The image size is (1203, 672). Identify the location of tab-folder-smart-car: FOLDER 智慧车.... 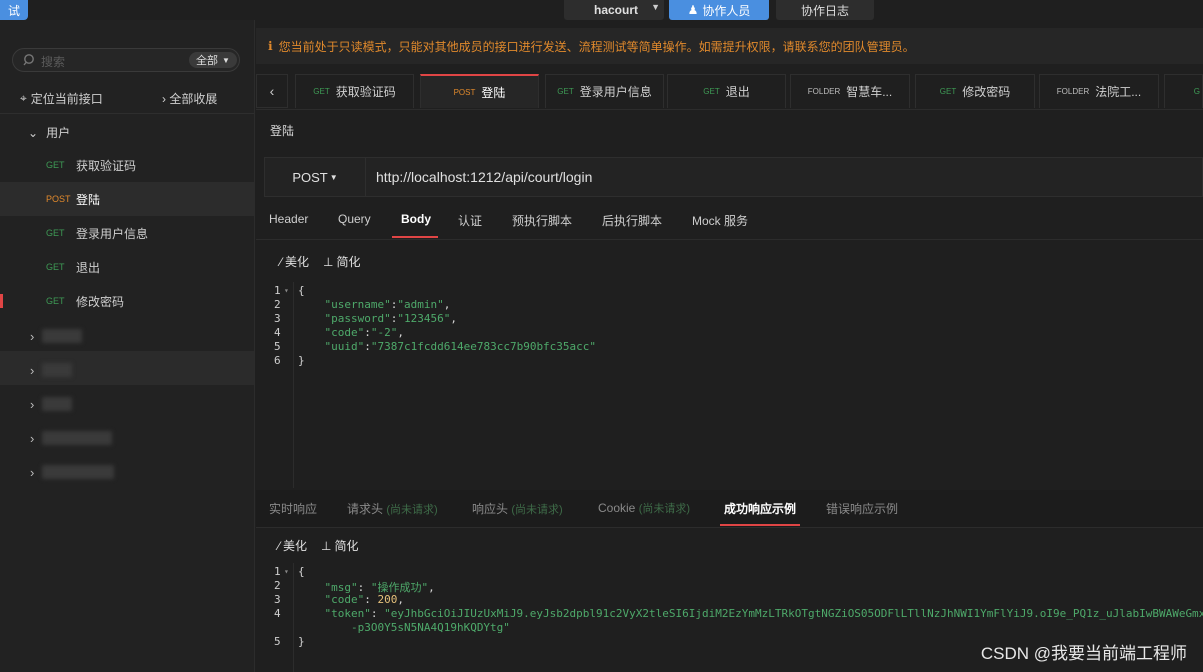
(850, 91).